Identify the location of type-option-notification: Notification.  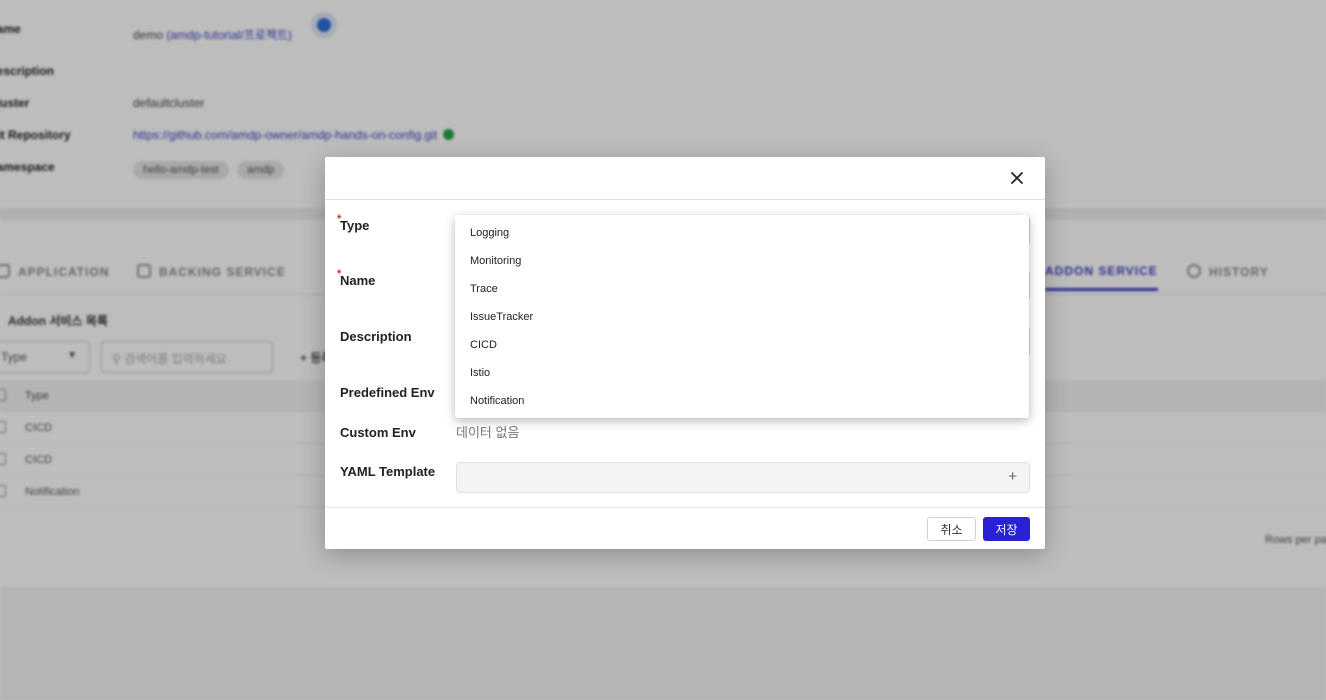
(742, 401).